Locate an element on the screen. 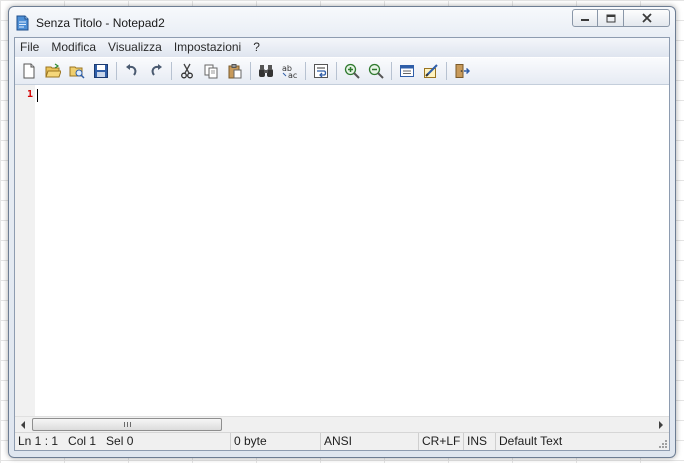  cut-button is located at coordinates (187, 71).